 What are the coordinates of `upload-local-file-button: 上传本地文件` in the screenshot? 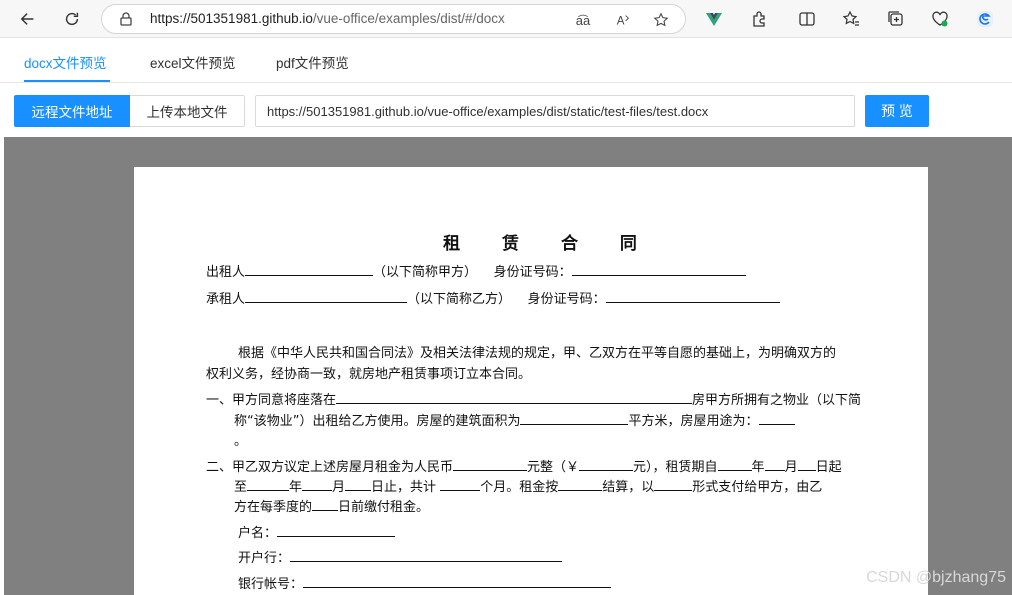 It's located at (187, 111).